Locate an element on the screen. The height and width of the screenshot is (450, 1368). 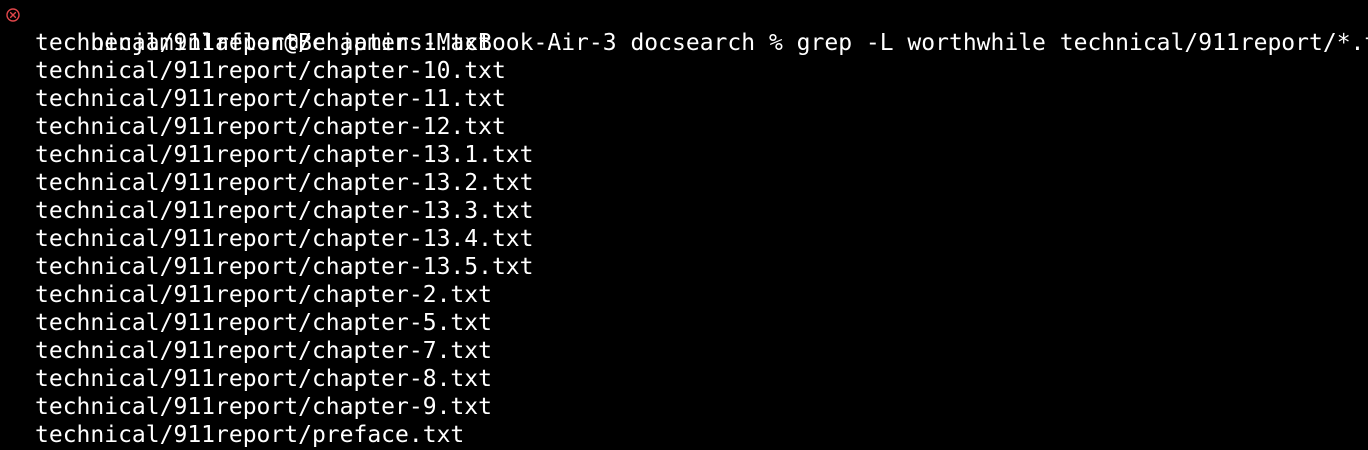
output-line: technical/911report/chapter-12.txt is located at coordinates (270, 127).